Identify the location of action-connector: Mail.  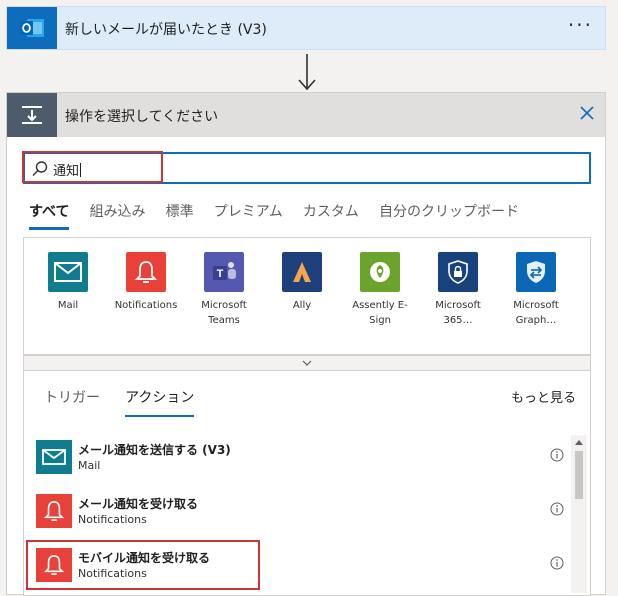
(89, 465).